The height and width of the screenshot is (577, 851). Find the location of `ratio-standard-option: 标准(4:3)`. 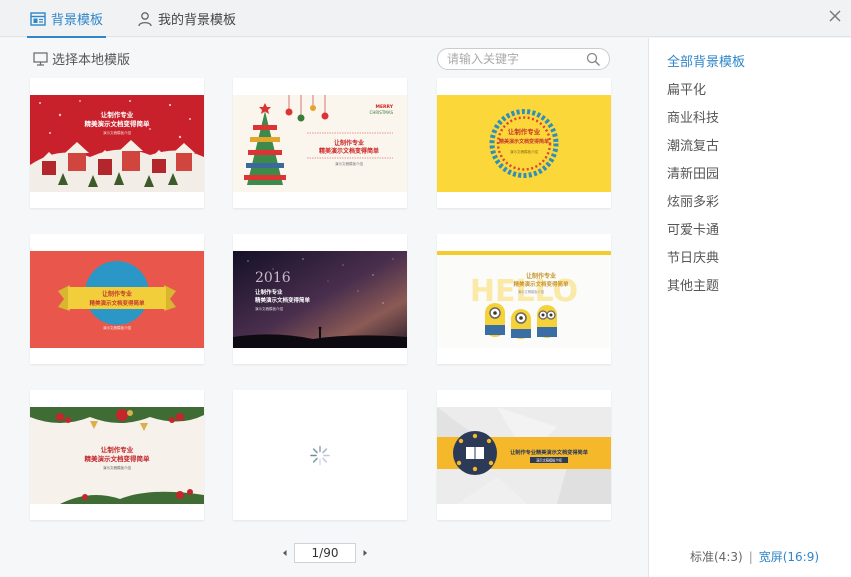

ratio-standard-option: 标准(4:3) is located at coordinates (716, 556).